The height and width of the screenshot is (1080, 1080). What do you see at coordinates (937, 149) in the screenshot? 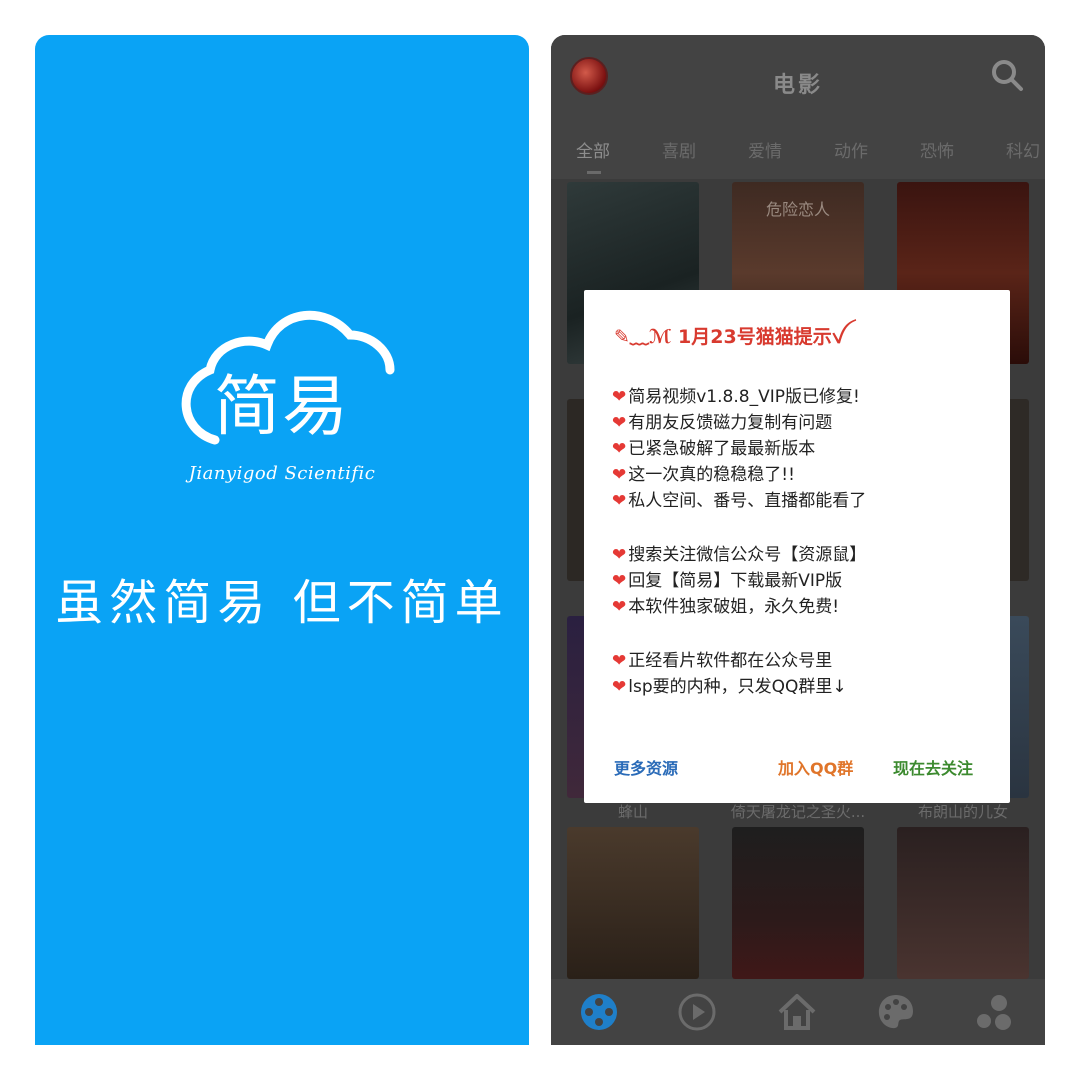
I see `tab-horror: 恐怖` at bounding box center [937, 149].